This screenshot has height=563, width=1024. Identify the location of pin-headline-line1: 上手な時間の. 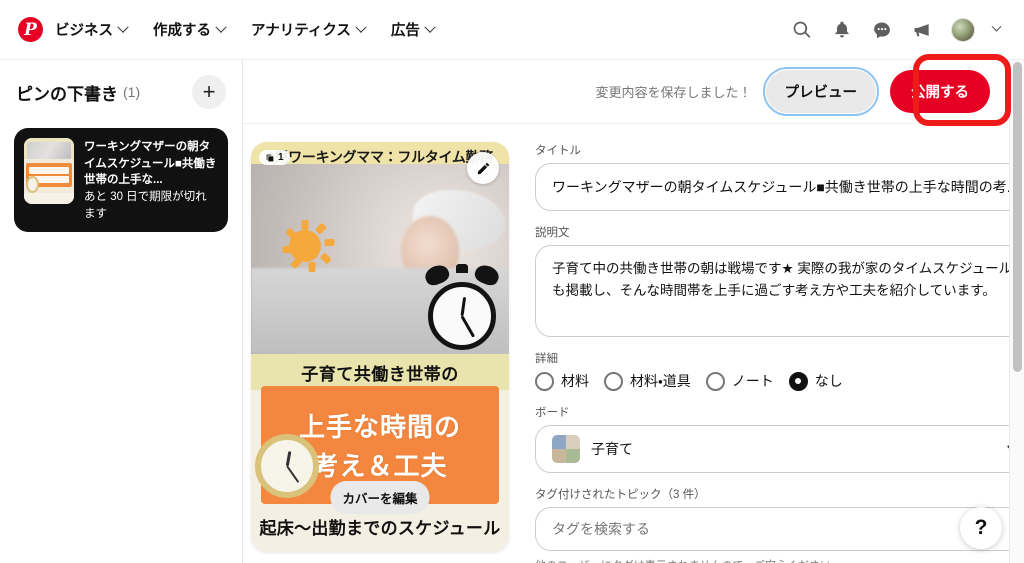
(379, 427).